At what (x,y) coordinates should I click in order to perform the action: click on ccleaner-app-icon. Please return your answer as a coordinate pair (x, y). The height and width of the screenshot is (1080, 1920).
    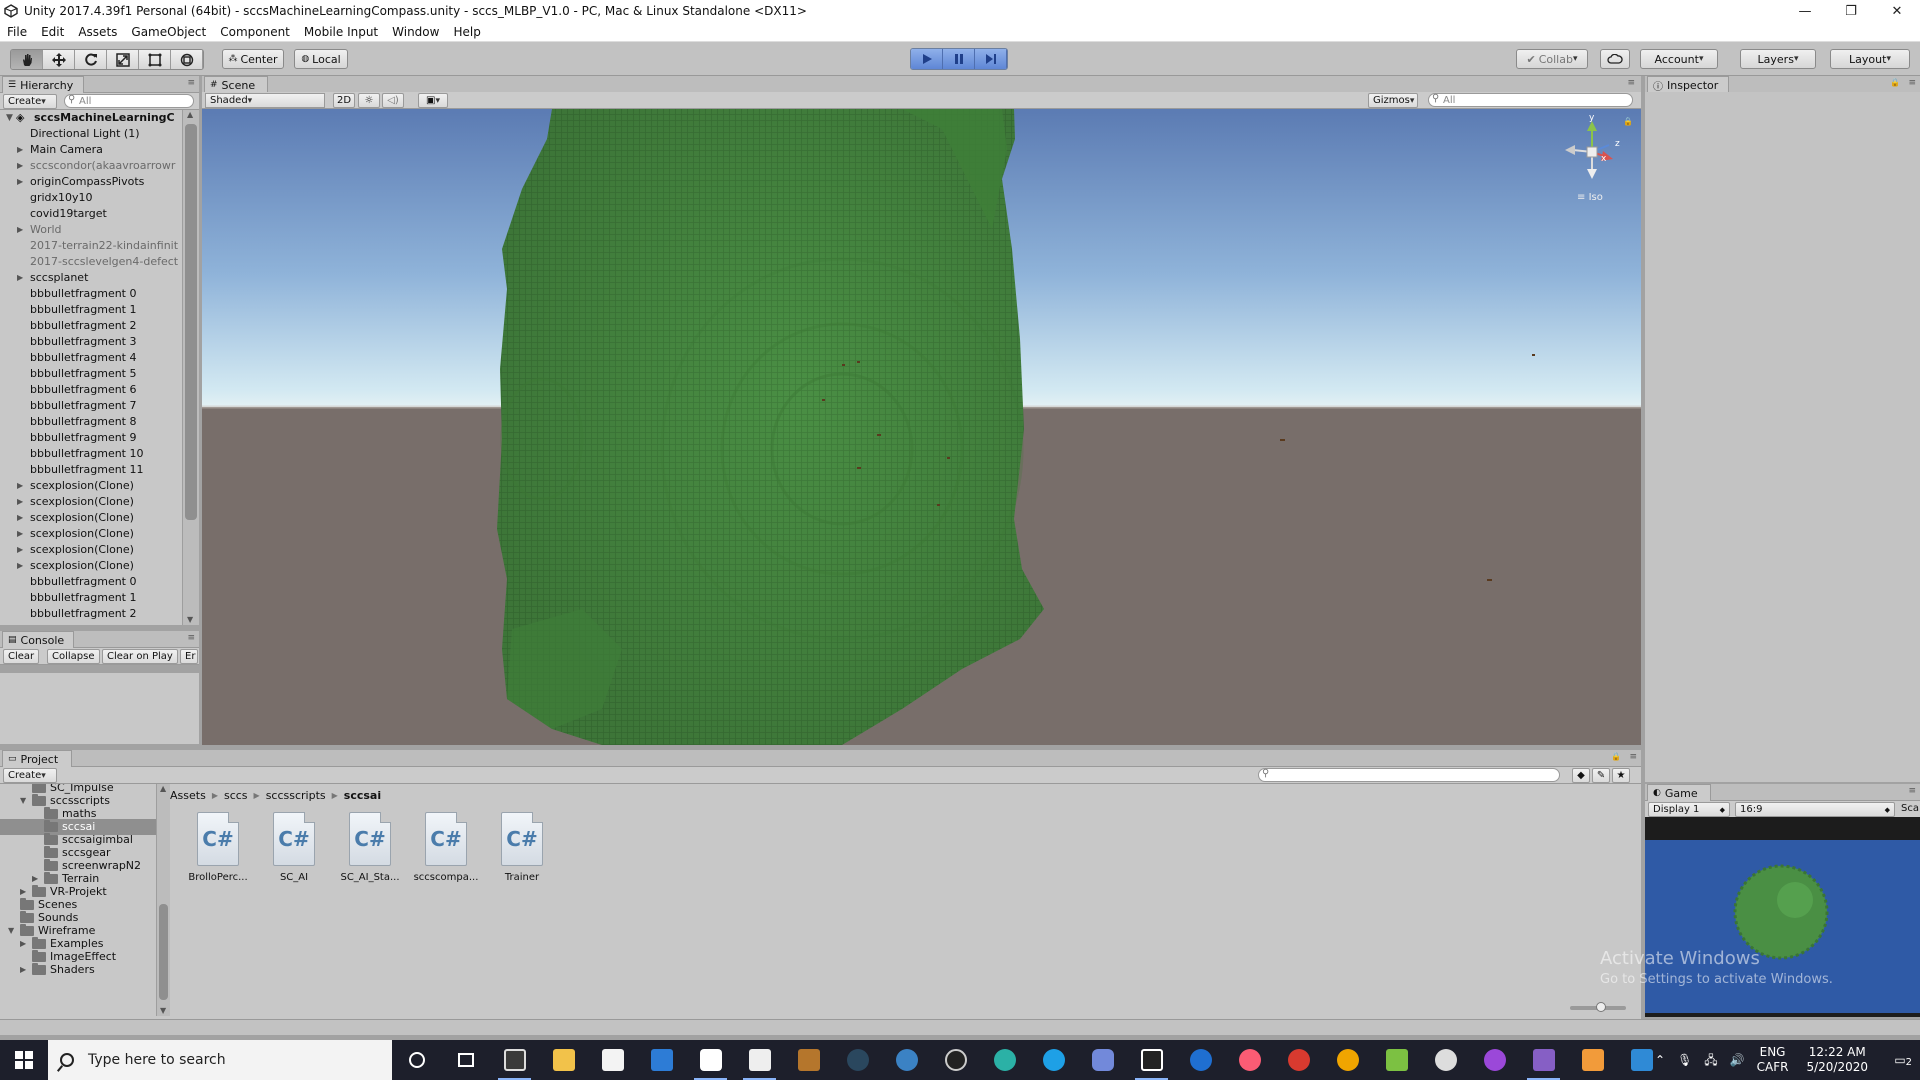
    Looking at the image, I should click on (1200, 1060).